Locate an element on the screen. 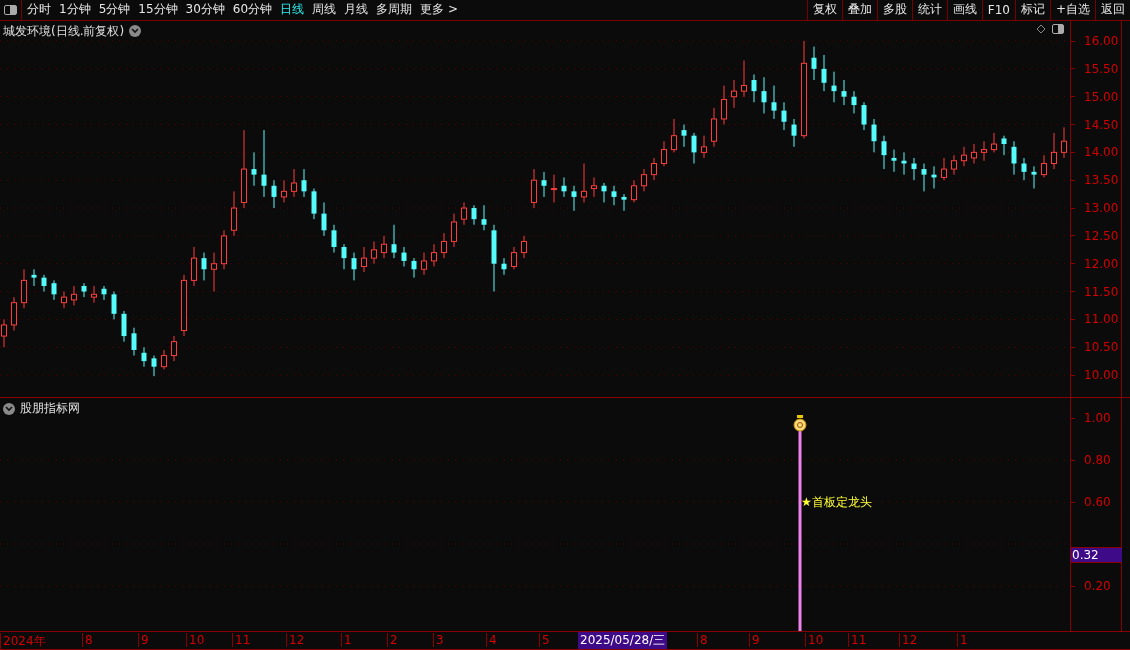  period-tab: 60分钟 is located at coordinates (252, 10).